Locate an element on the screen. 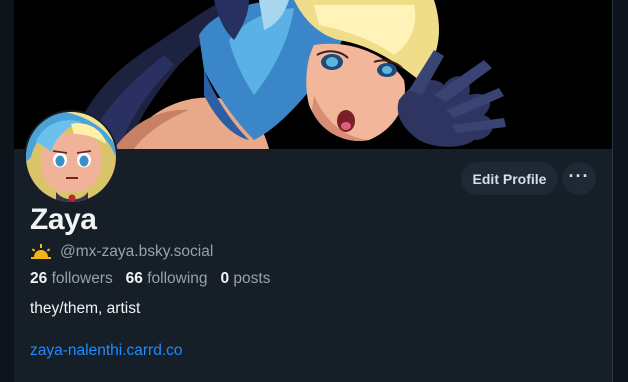  more-options-button: ··· is located at coordinates (579, 178).